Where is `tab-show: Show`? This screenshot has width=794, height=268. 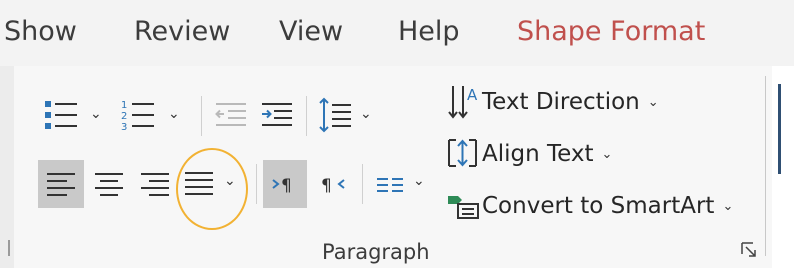 tab-show: Show is located at coordinates (40, 31).